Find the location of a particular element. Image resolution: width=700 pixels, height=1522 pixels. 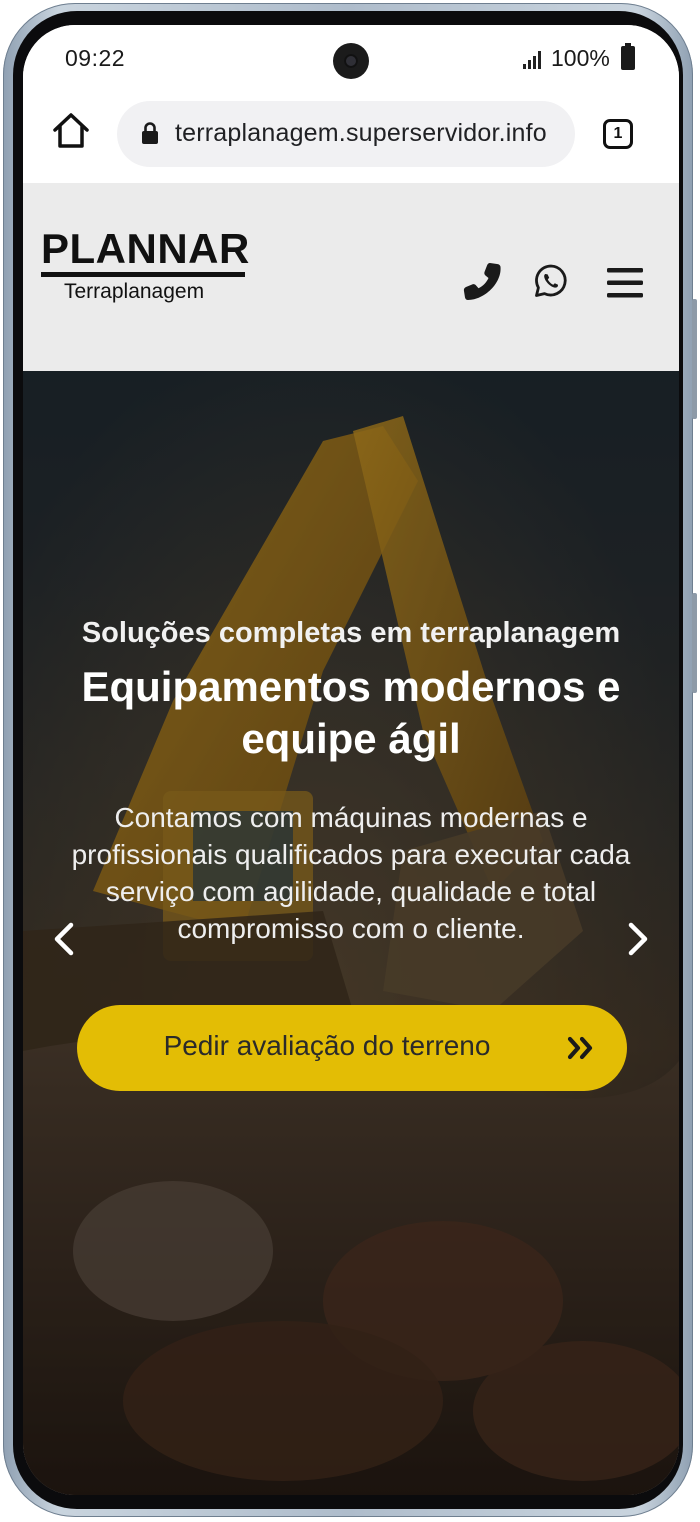

address-bar: terraplanagem.superservidor.info is located at coordinates (346, 134).